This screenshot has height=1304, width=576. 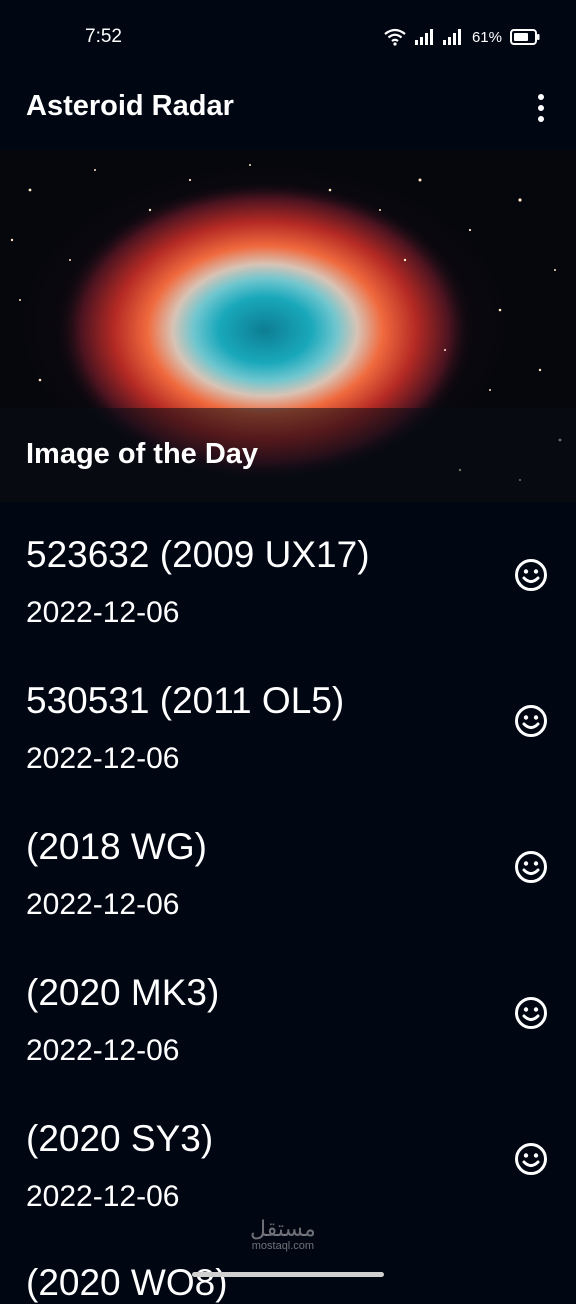 I want to click on watermark-arabic: مستقل, so click(x=283, y=1228).